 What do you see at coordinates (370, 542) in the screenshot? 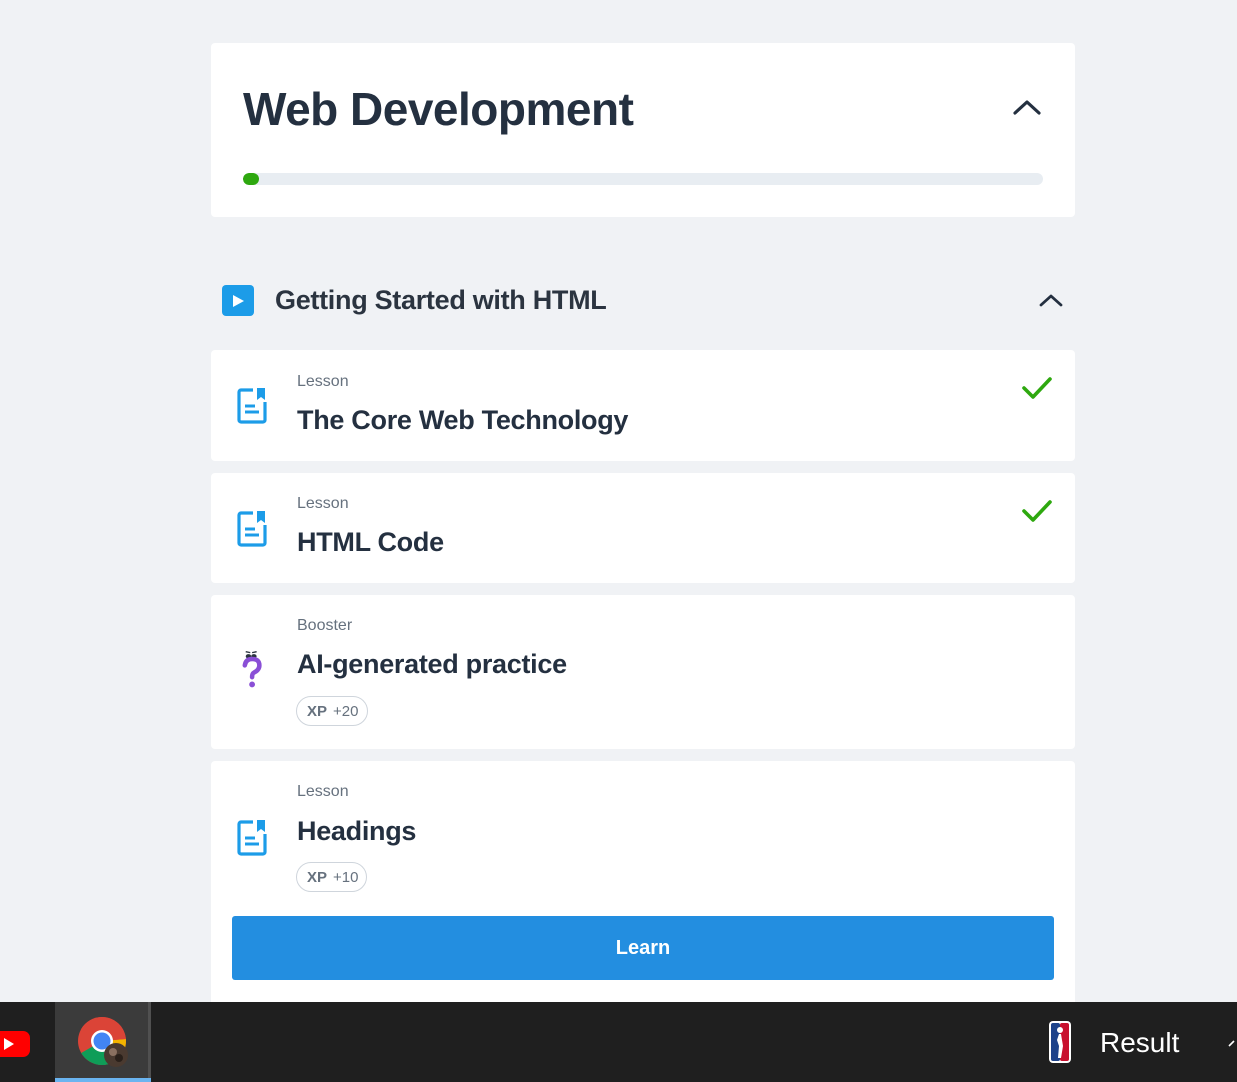
I see `lesson-title: HTML Code` at bounding box center [370, 542].